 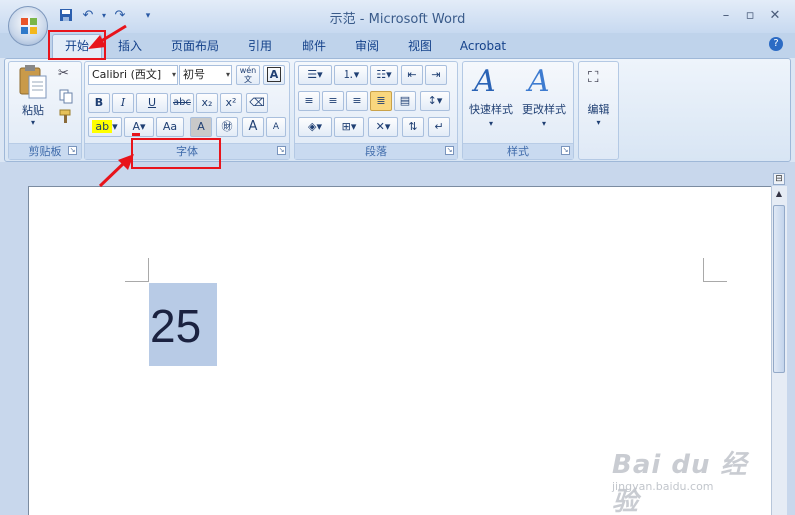 I want to click on annotation-arrows, so click(x=111, y=106).